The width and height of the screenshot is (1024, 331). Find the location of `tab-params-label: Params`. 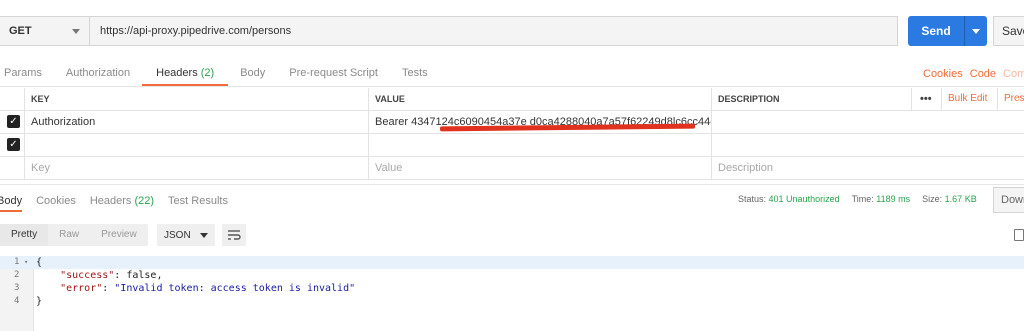

tab-params-label: Params is located at coordinates (23, 73).